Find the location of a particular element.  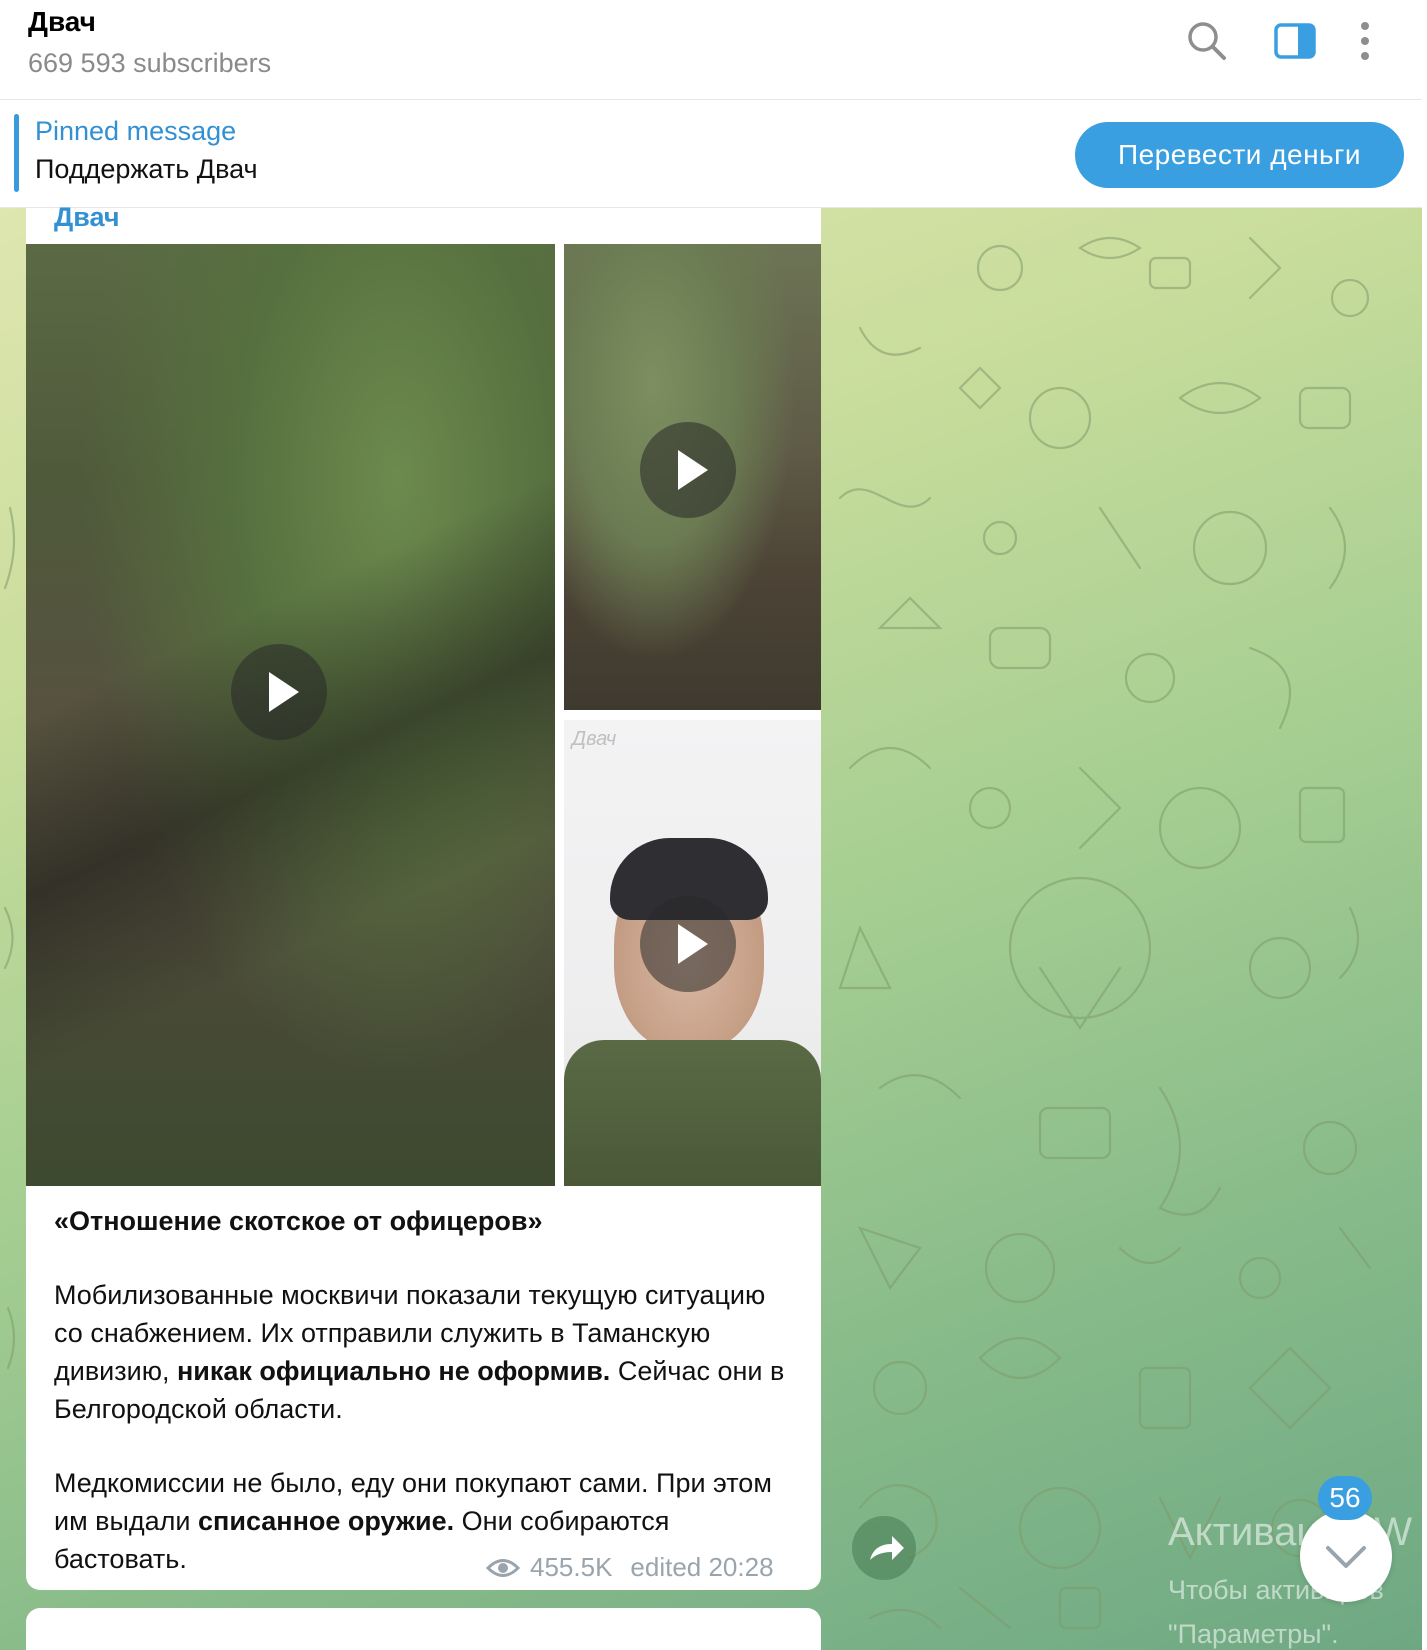

unread-count-badge: 56 is located at coordinates (1345, 1498).